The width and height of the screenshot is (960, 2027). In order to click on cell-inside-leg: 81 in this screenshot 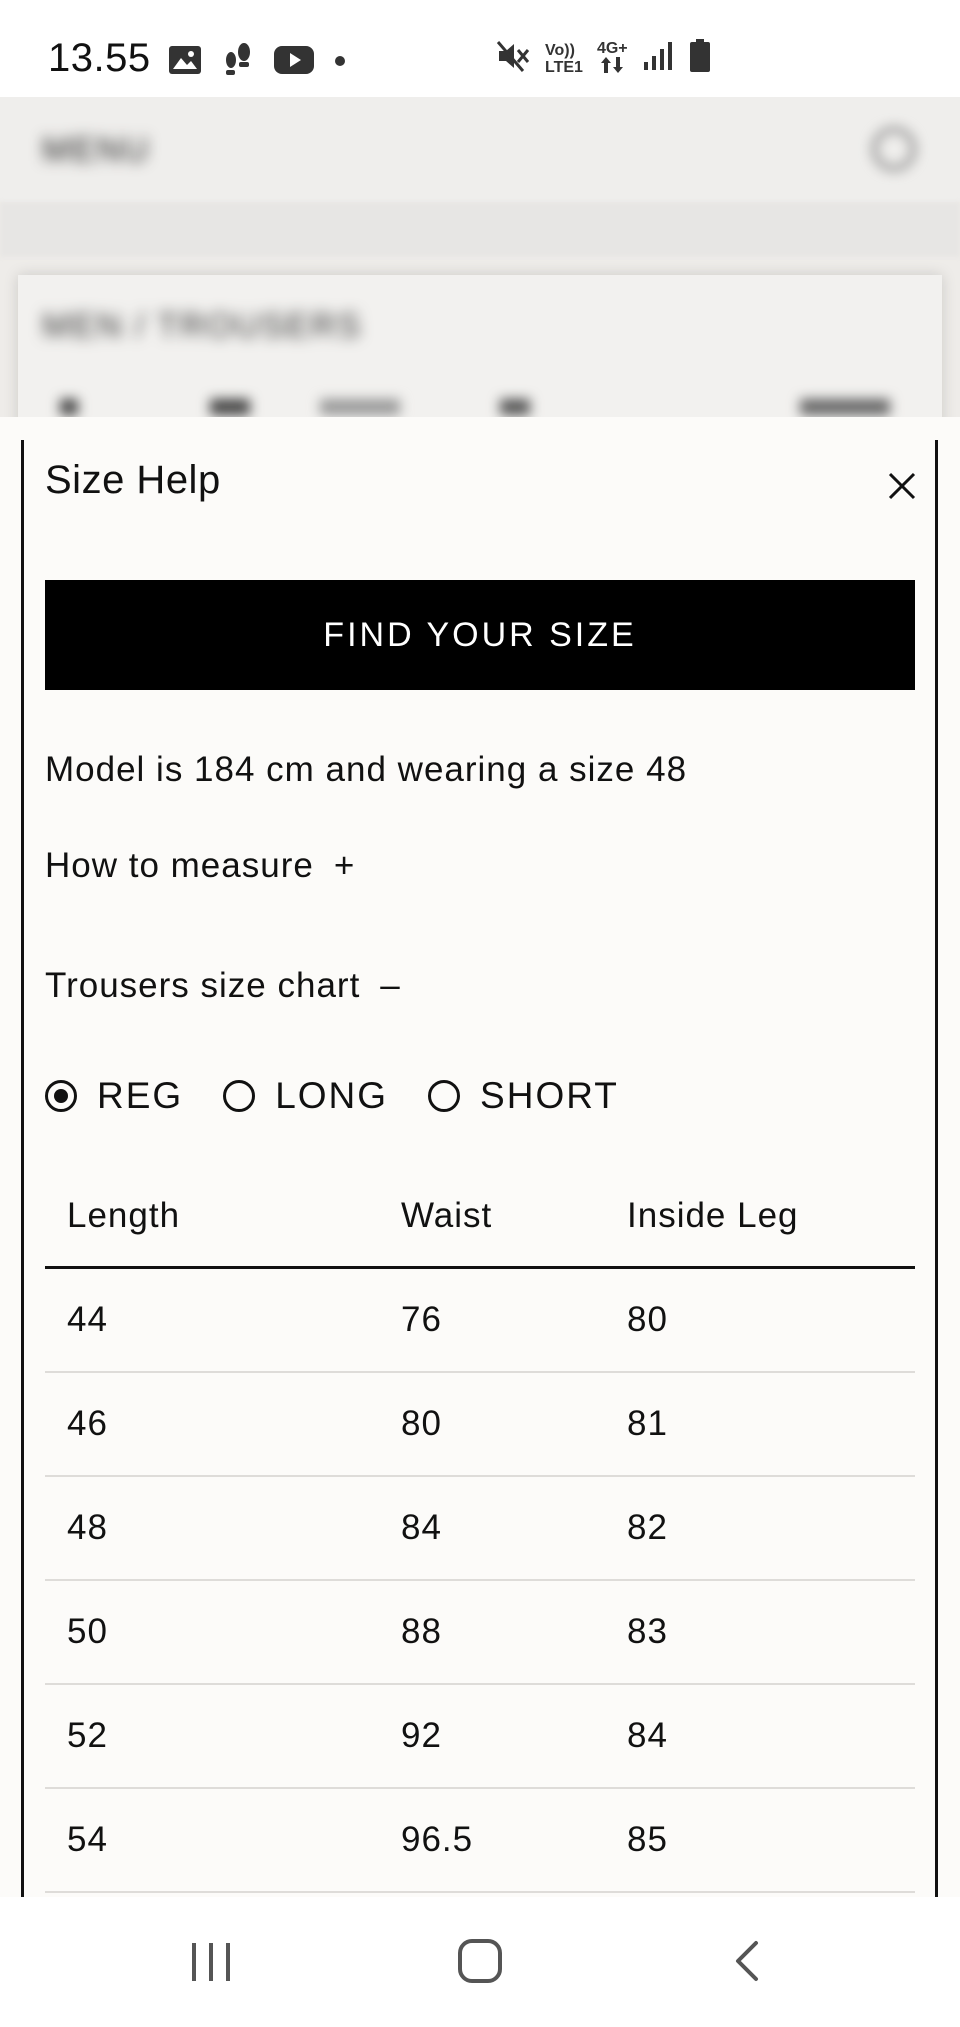, I will do `click(647, 1423)`.